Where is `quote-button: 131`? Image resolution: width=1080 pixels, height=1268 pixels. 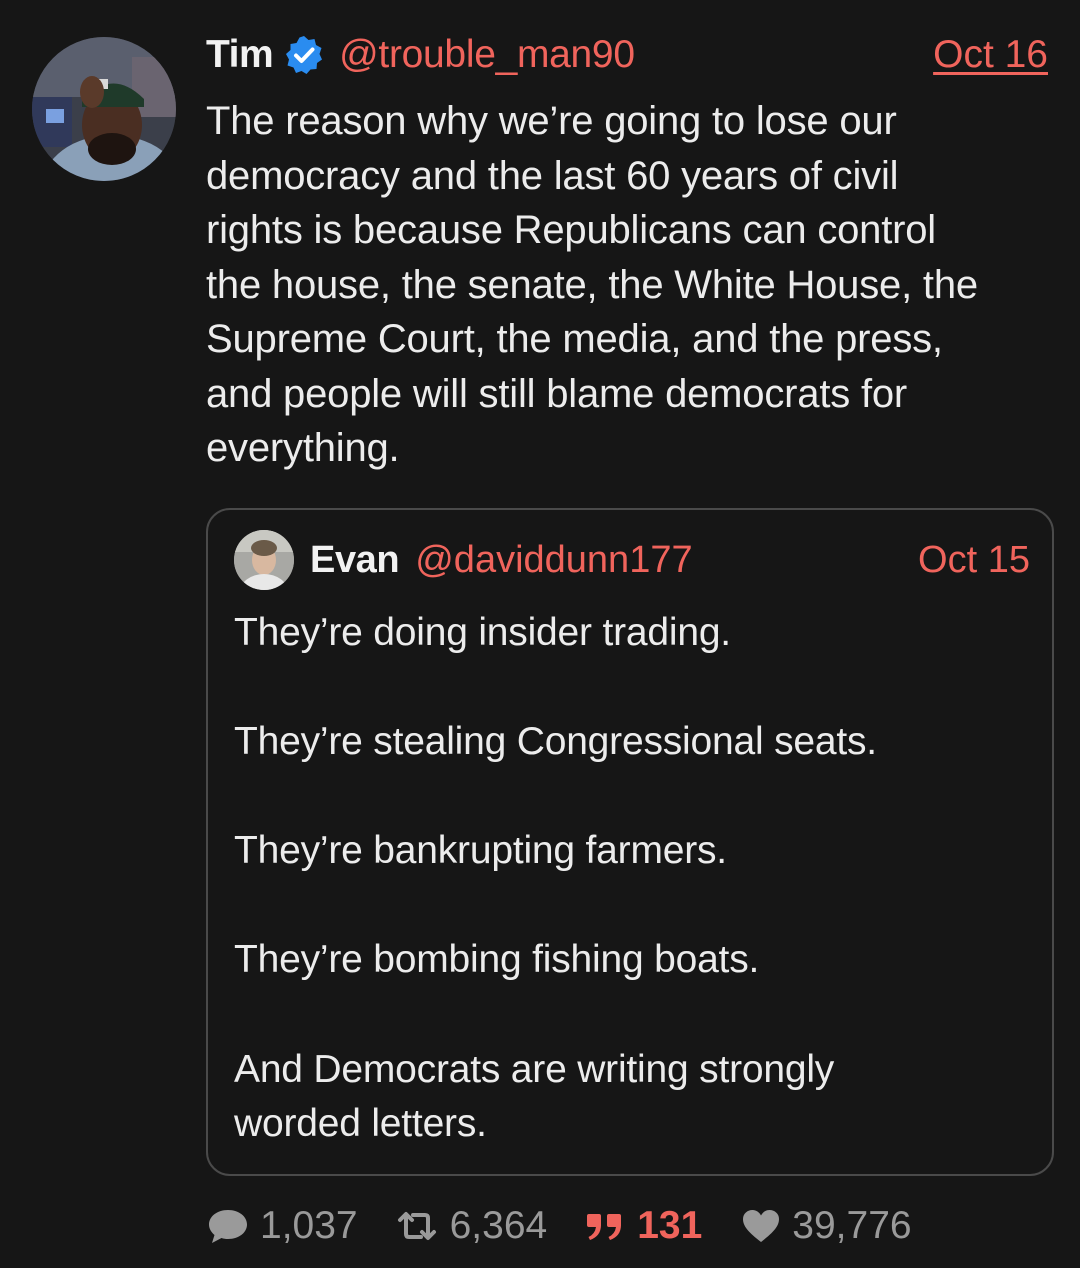 quote-button: 131 is located at coordinates (642, 1226).